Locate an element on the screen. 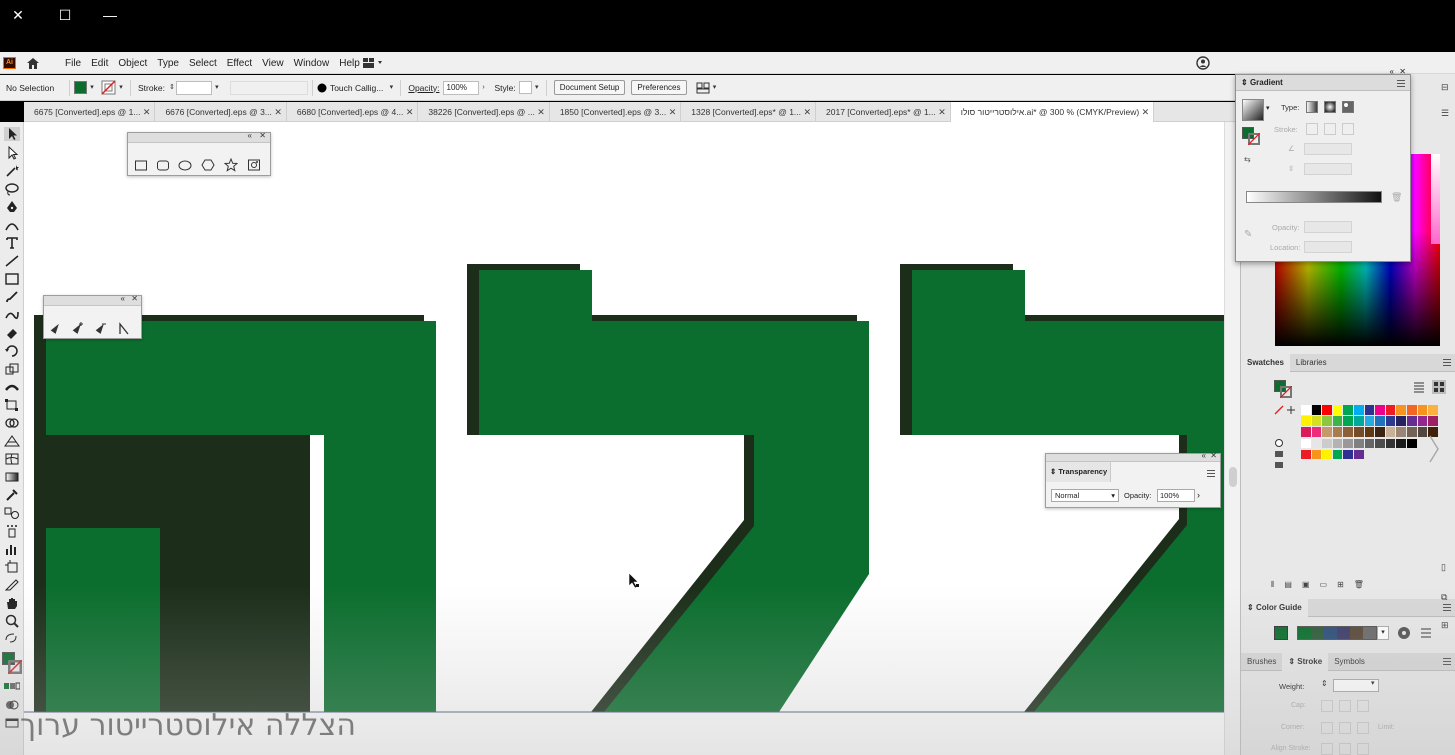  gradient-header: ⇕ Gradient « ✕ is located at coordinates (1323, 79).